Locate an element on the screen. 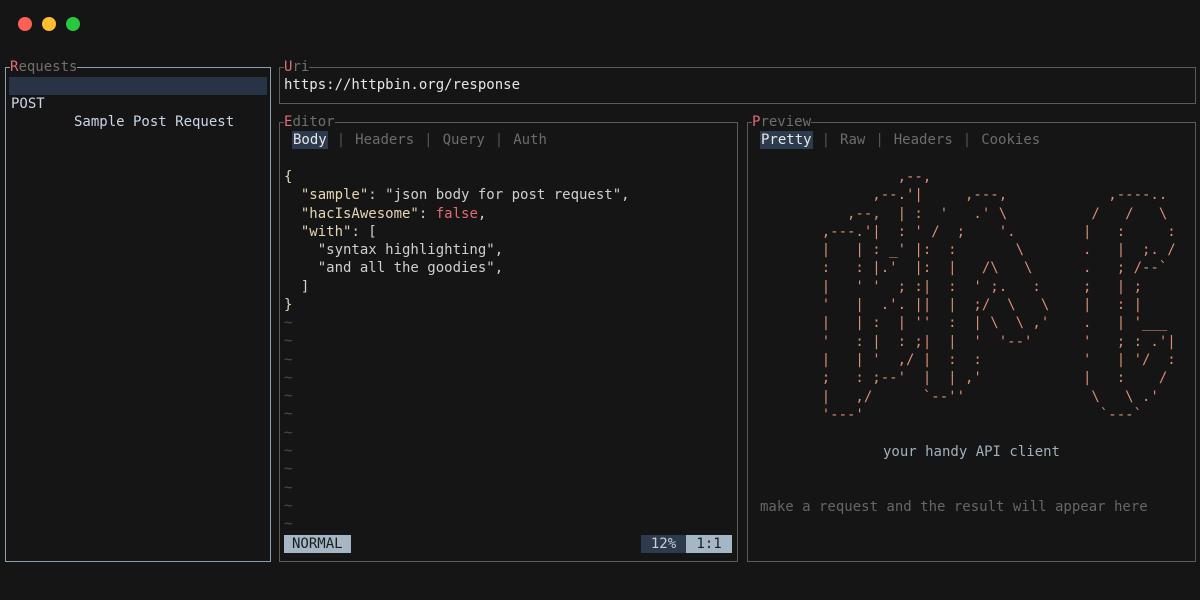  close-window-button is located at coordinates (25, 24).